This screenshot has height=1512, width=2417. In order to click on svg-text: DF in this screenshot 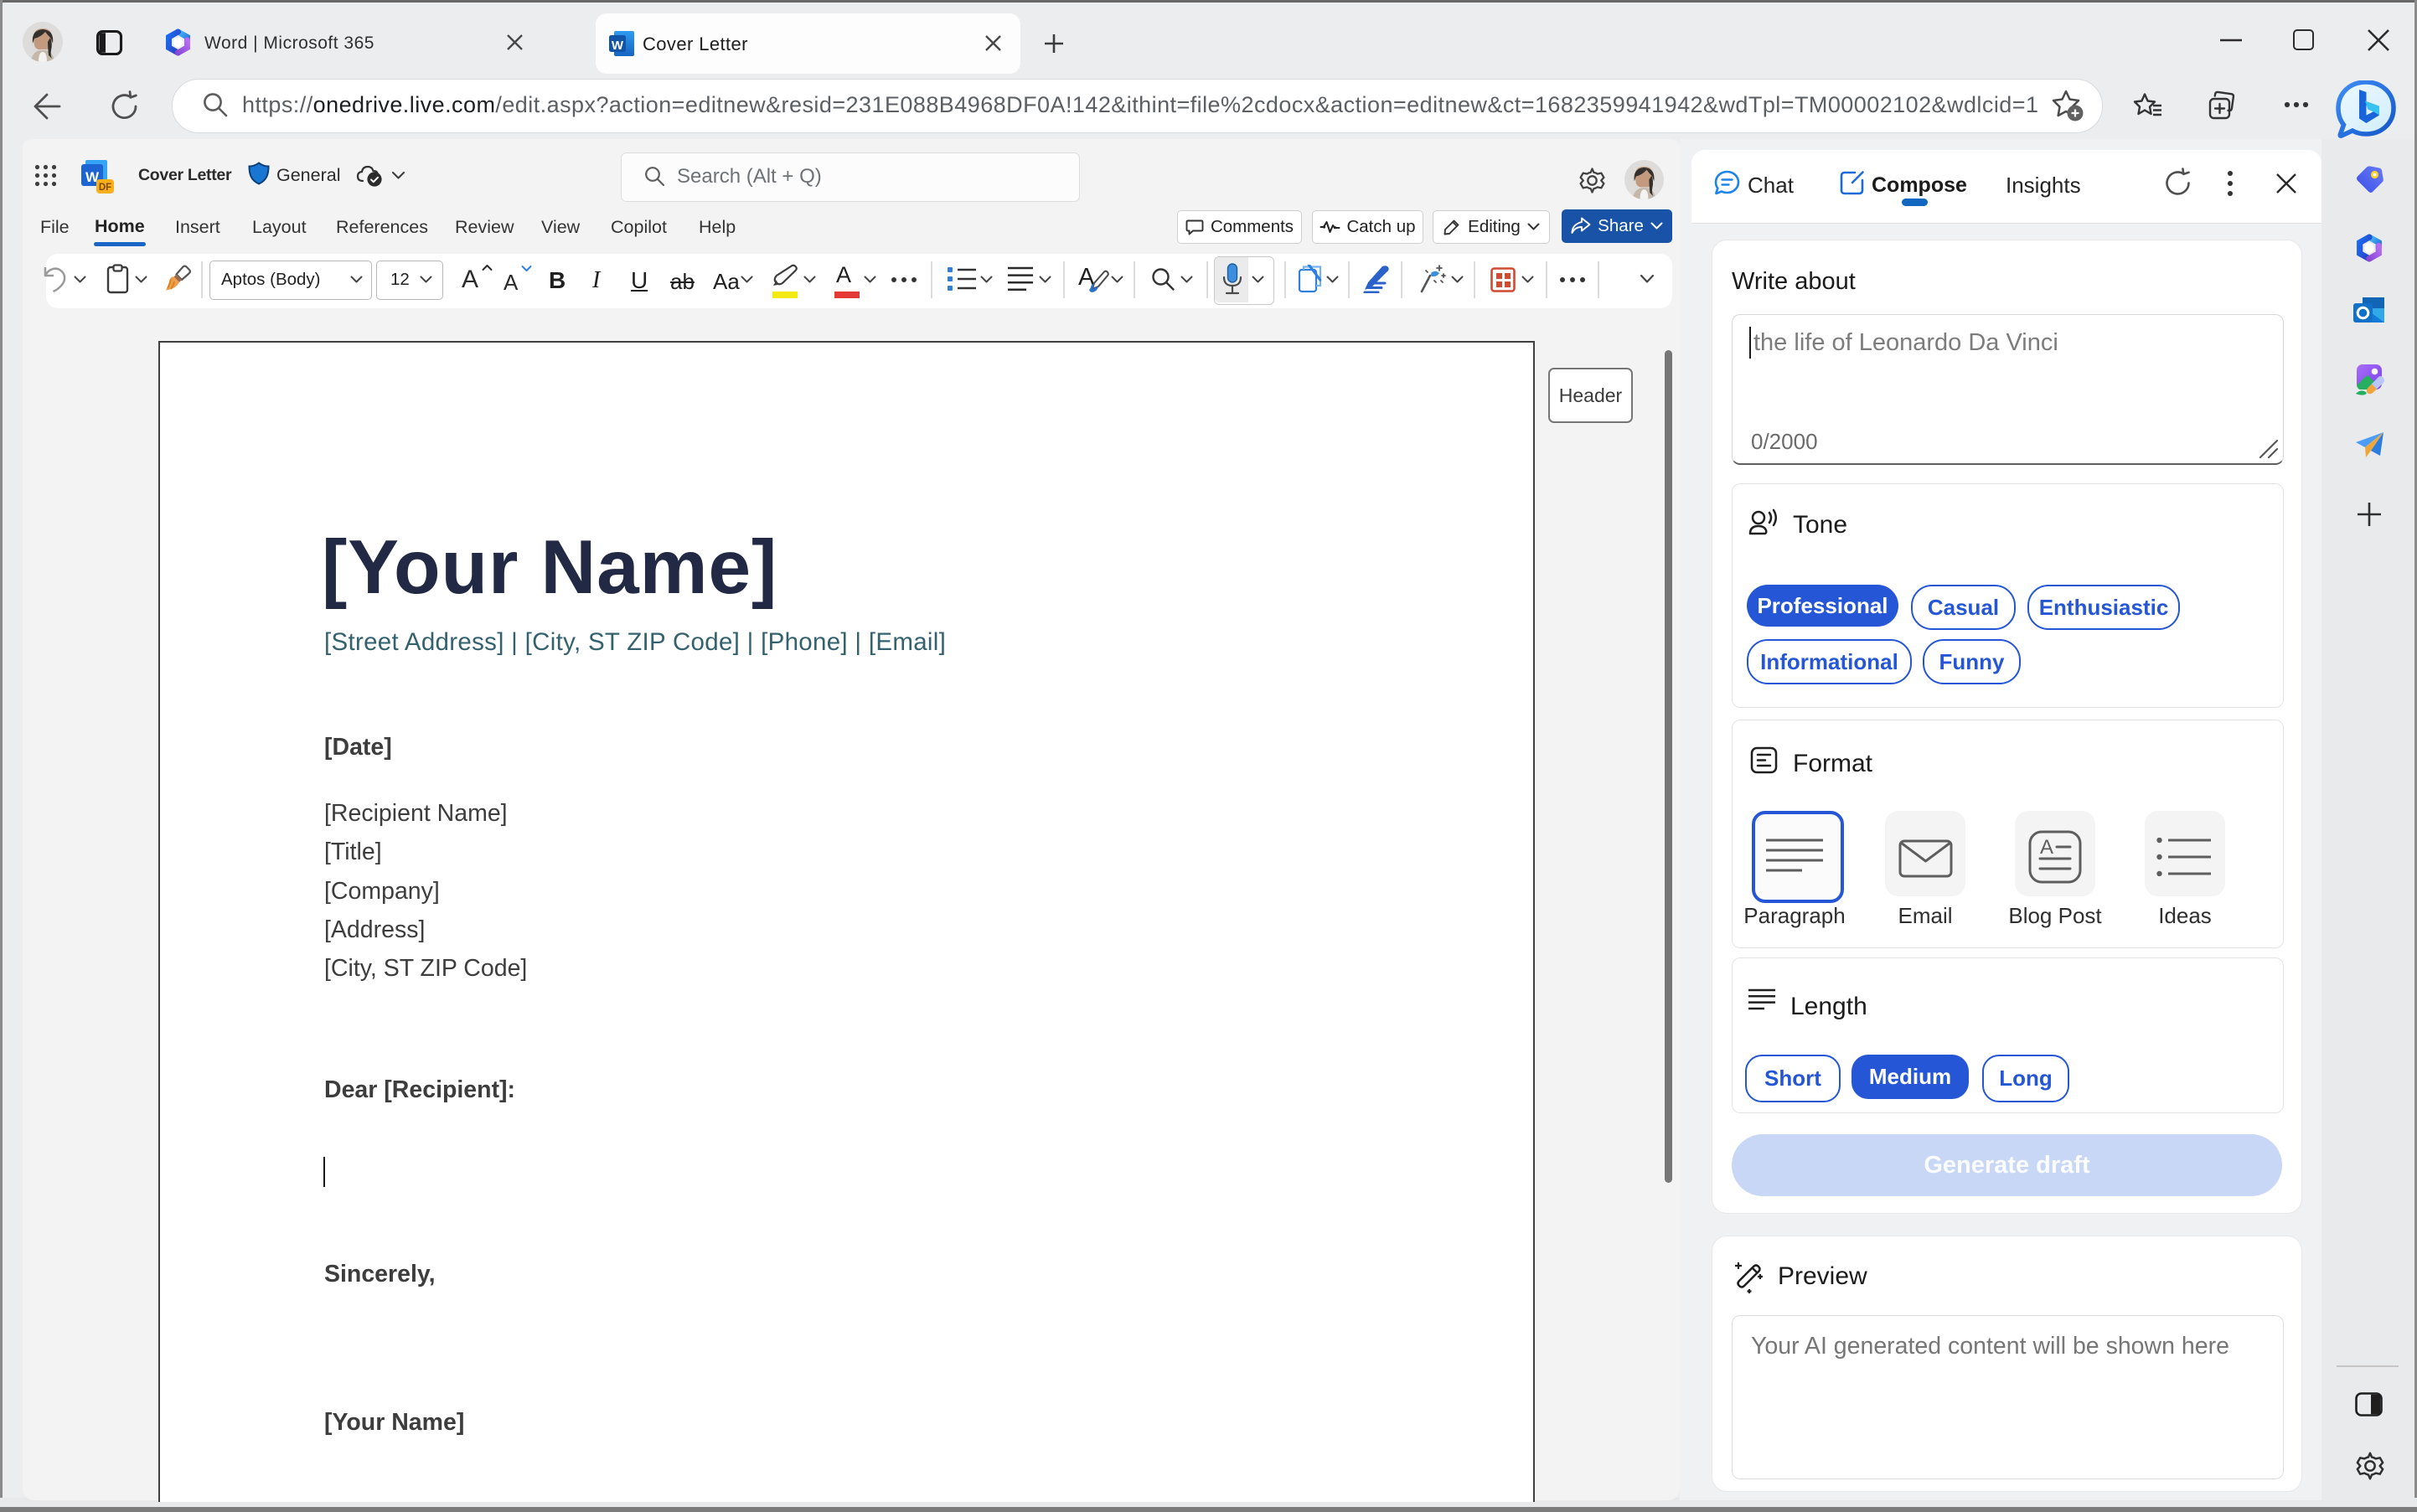, I will do `click(105, 188)`.